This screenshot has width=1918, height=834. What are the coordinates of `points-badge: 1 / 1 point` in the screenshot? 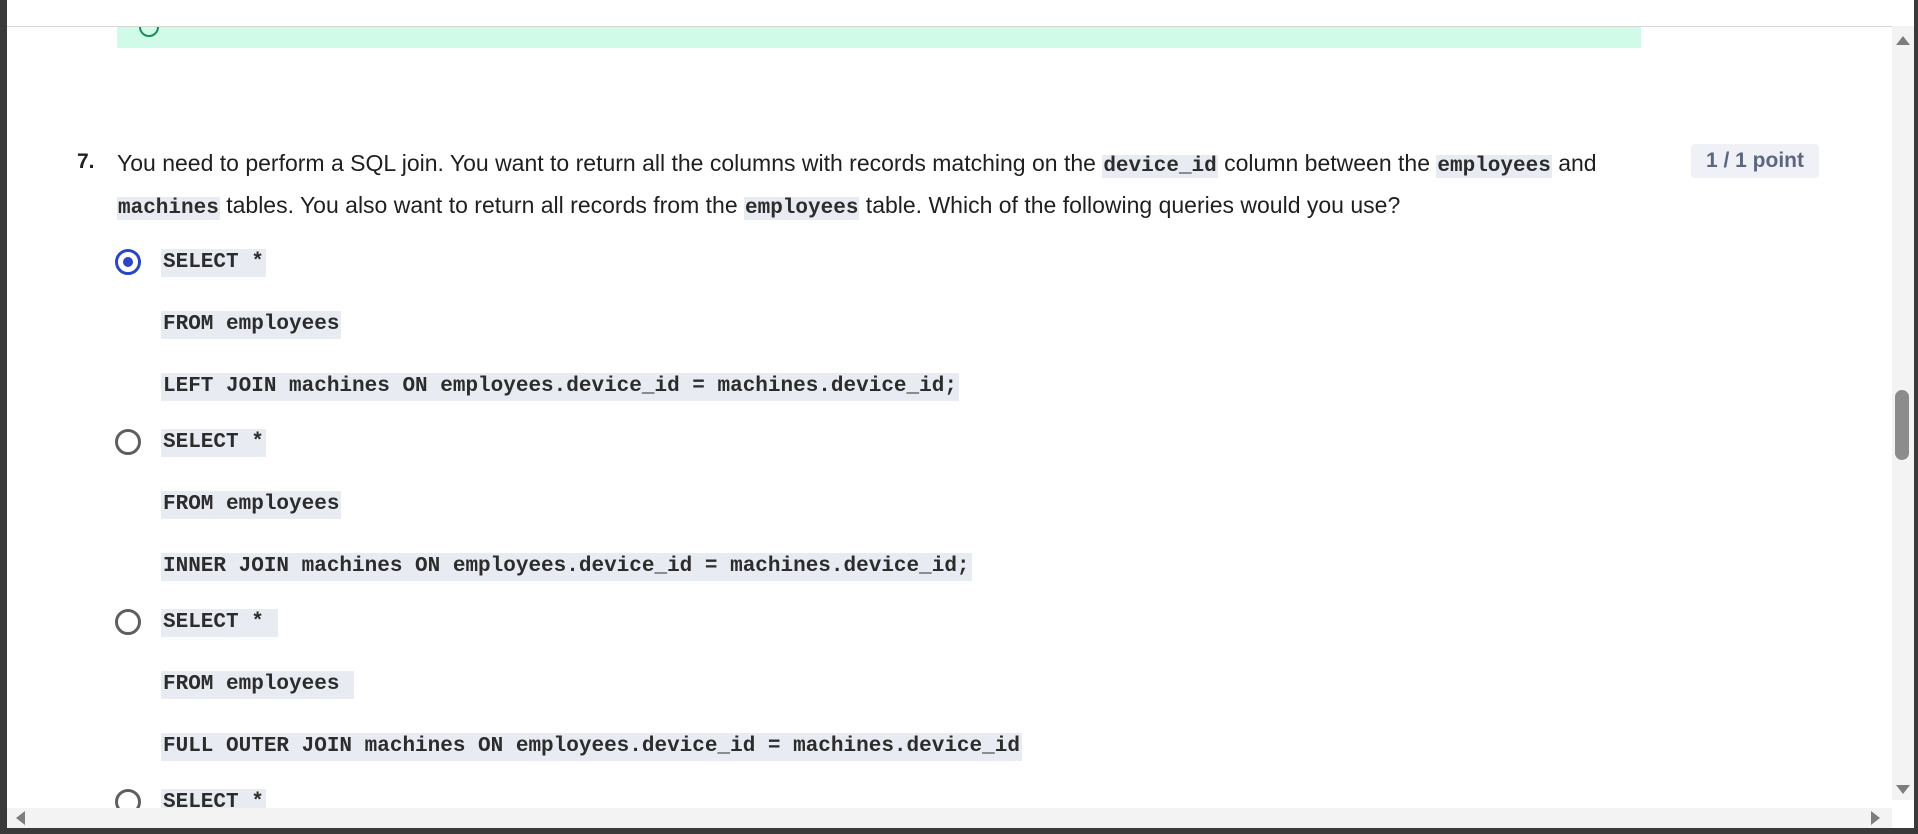 It's located at (1755, 161).